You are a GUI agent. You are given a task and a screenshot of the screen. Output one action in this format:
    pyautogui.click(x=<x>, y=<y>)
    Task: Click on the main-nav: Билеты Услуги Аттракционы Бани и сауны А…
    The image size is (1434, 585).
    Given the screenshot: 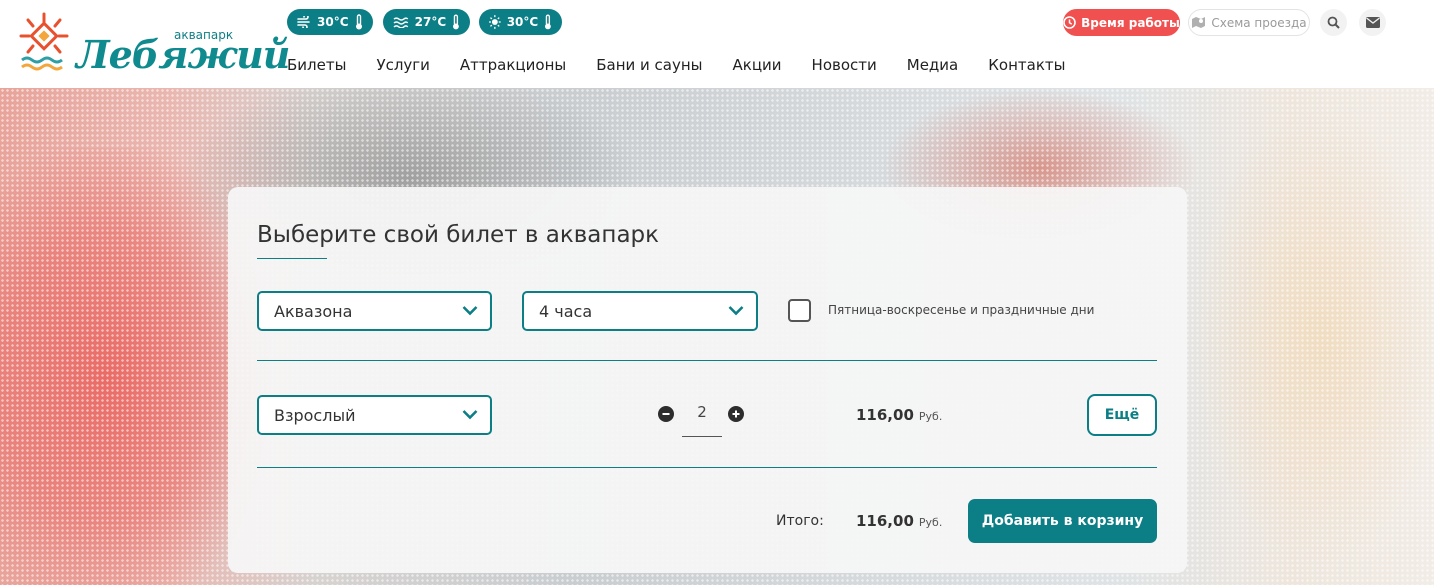 What is the action you would take?
    pyautogui.click(x=691, y=65)
    